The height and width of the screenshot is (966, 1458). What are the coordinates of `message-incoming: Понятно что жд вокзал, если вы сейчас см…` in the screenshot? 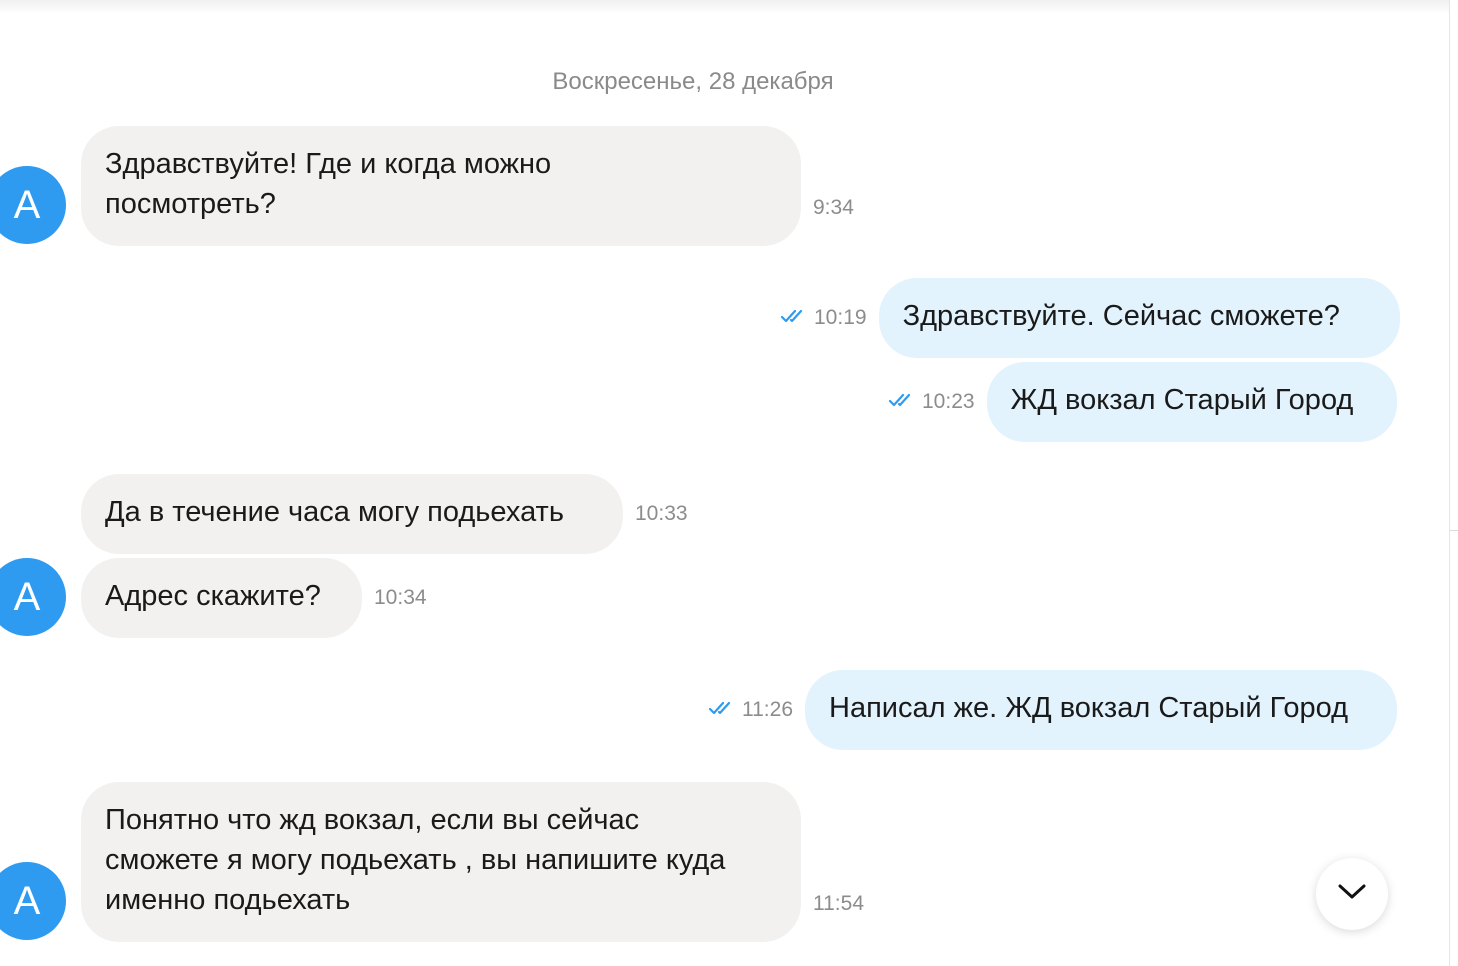 It's located at (472, 862).